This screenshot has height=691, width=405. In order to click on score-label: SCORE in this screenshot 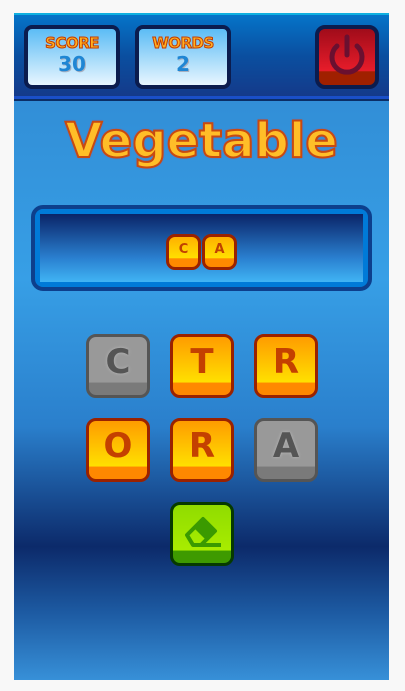, I will do `click(72, 43)`.